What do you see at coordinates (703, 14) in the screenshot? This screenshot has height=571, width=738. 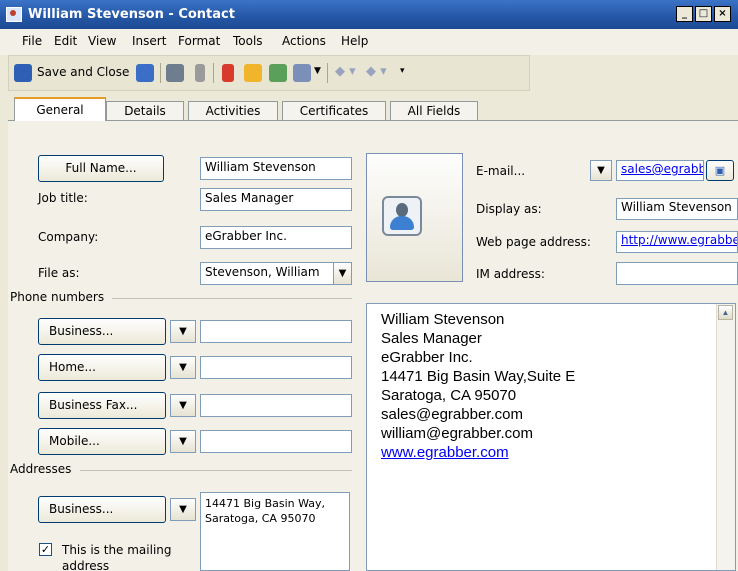 I see `maximize-icon: □` at bounding box center [703, 14].